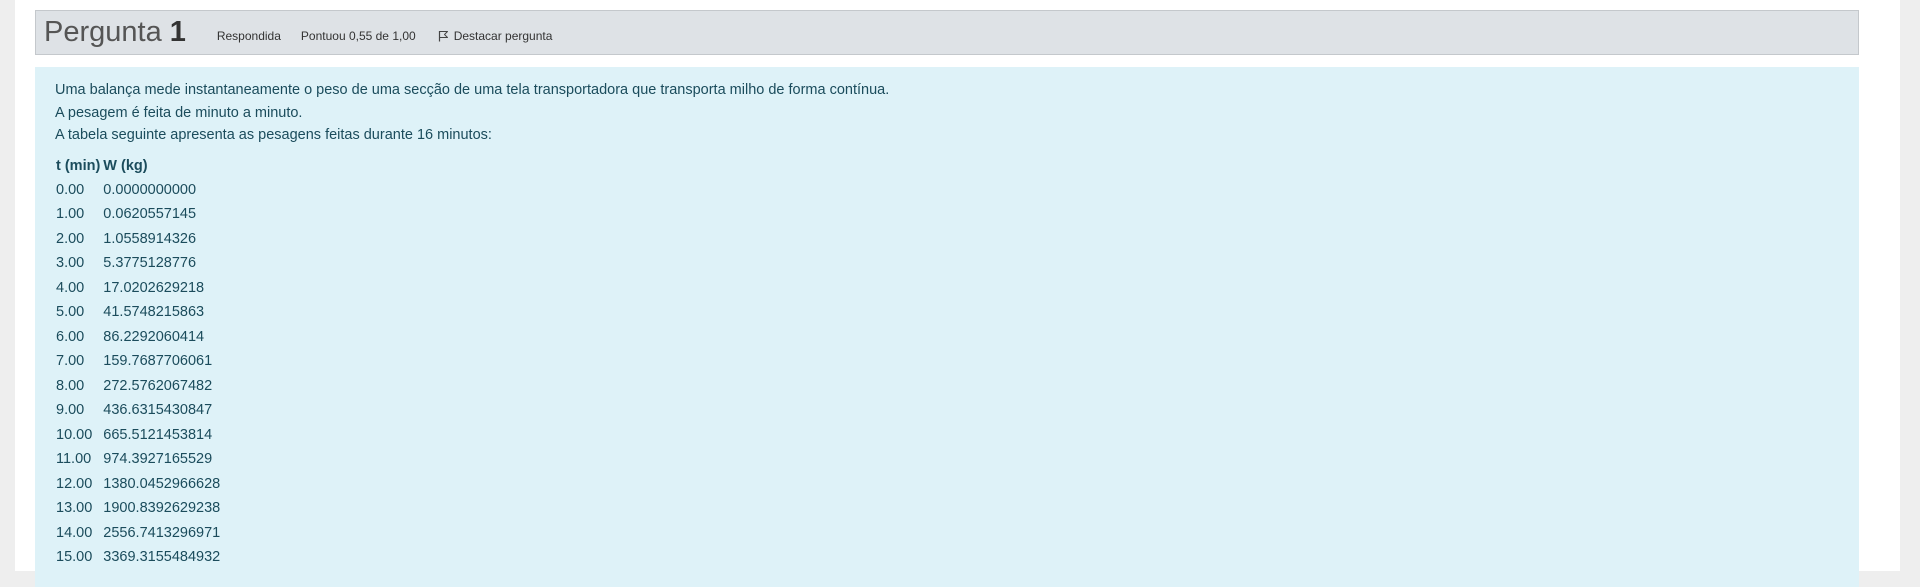  Describe the element at coordinates (158, 385) in the screenshot. I see `weight-cell: 272.5762067482` at that location.